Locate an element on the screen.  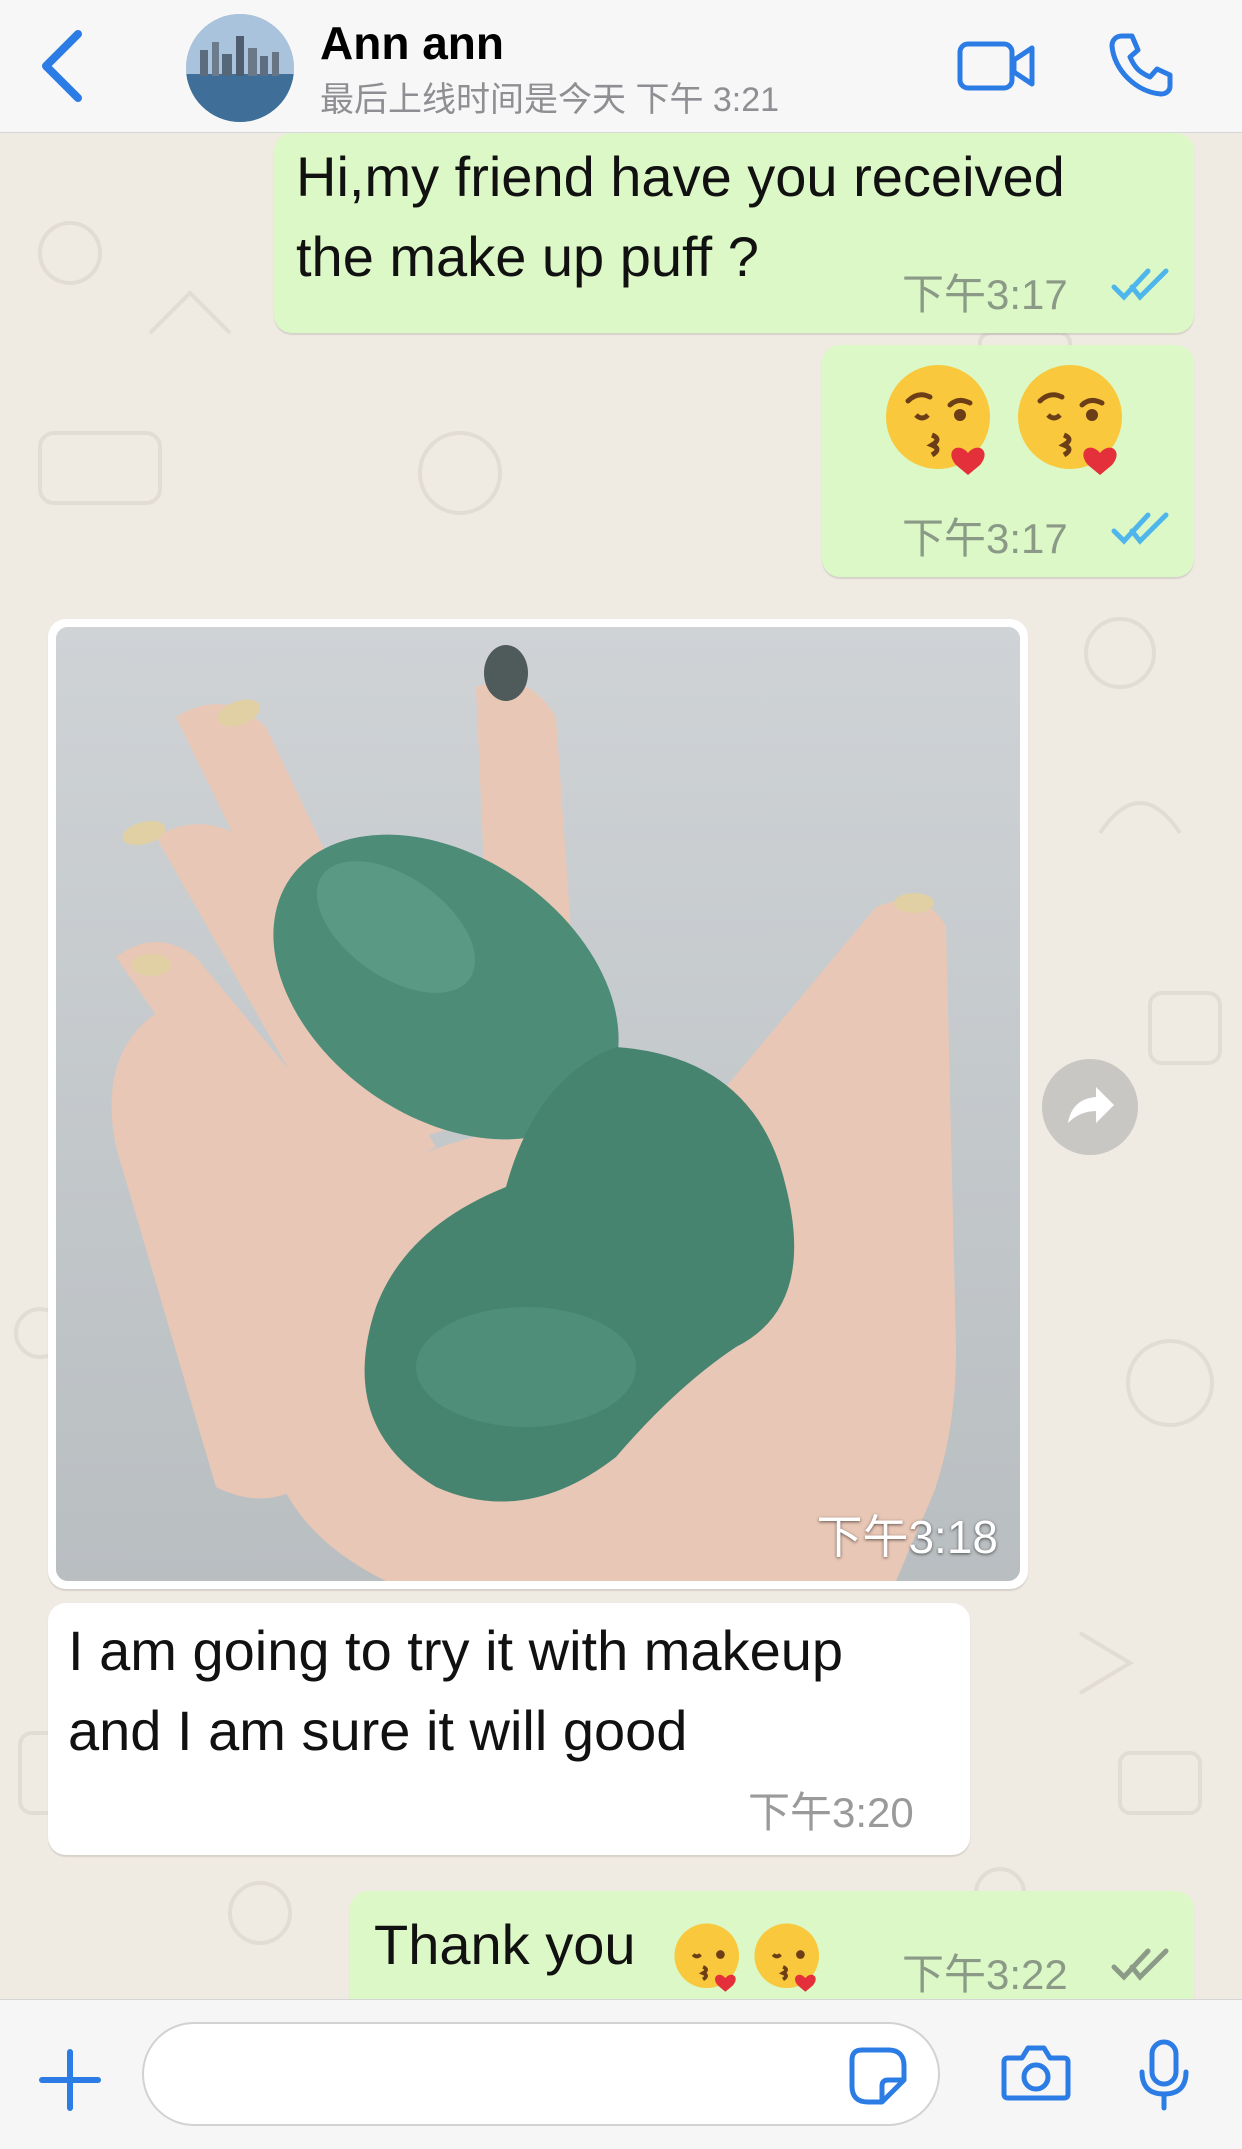
last-seen-status: 最后上线时间是今天 下午 3:21 is located at coordinates (550, 100).